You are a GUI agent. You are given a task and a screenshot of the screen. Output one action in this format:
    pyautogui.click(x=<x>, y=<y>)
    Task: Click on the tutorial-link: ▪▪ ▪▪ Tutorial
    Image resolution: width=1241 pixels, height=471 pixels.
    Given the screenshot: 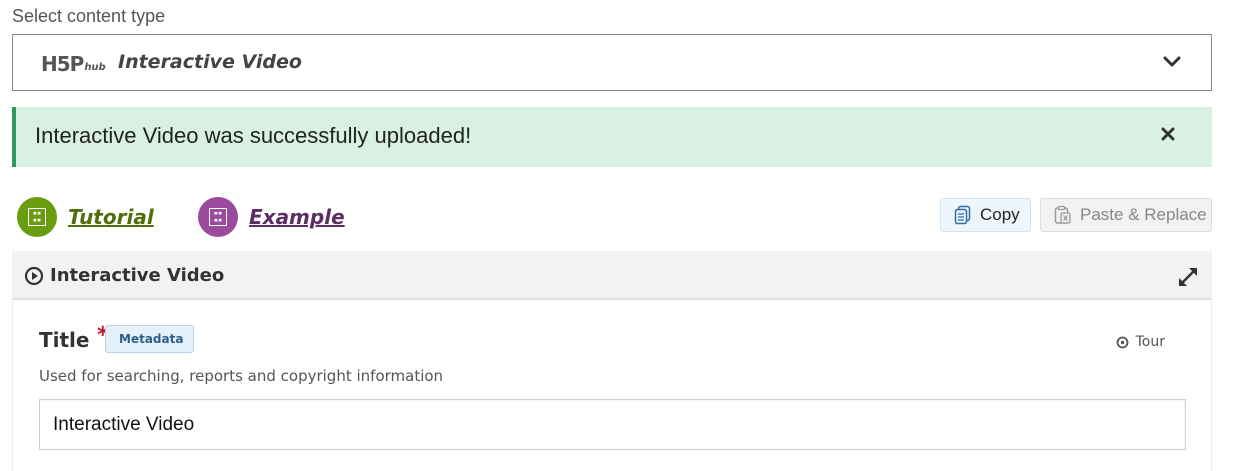 What is the action you would take?
    pyautogui.click(x=85, y=217)
    